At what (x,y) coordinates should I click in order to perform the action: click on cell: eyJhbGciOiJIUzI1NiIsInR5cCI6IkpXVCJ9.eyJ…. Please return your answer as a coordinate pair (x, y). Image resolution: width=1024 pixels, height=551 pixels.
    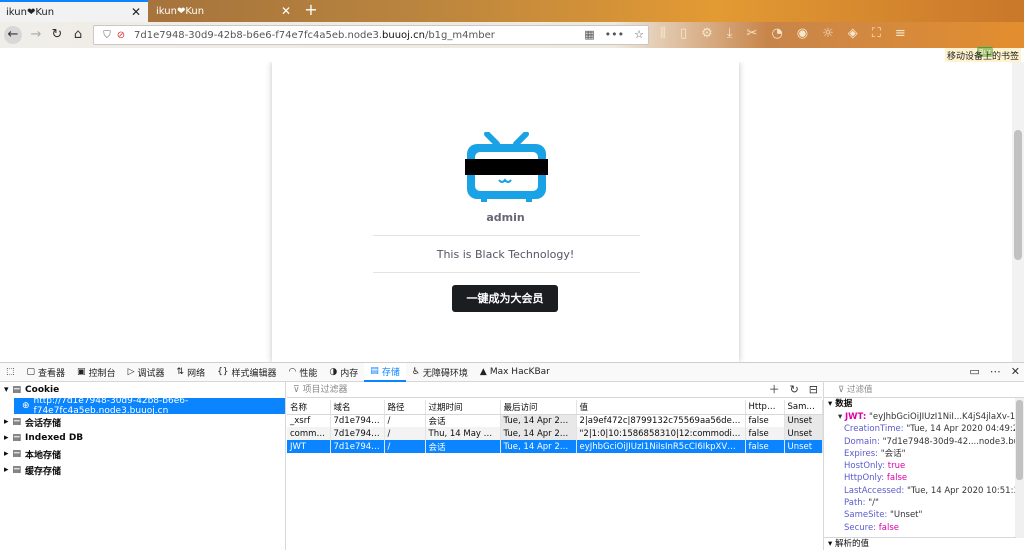
    Looking at the image, I should click on (661, 446).